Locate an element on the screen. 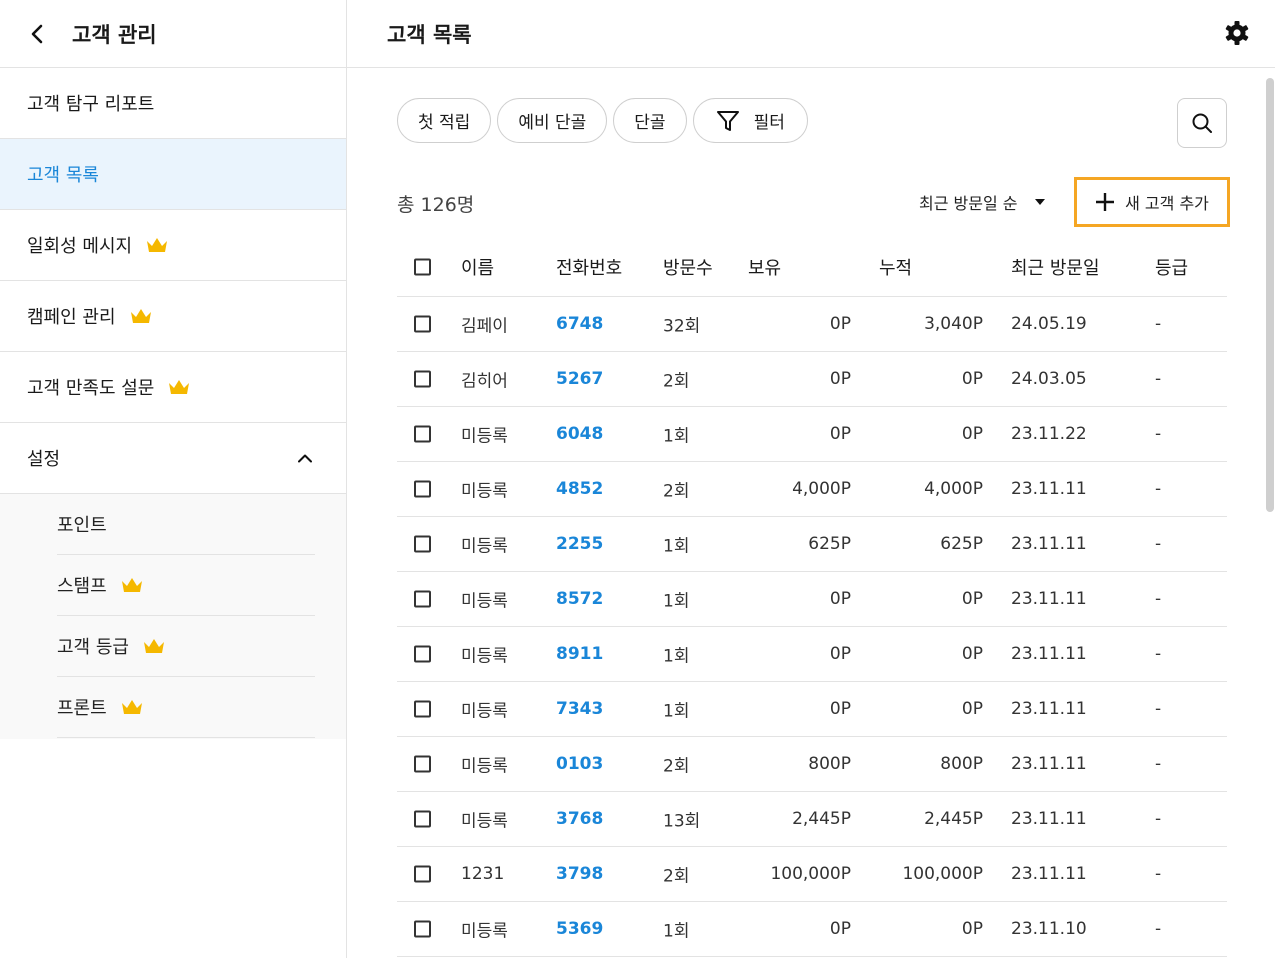 Image resolution: width=1275 pixels, height=958 pixels. header-accum: 누적 is located at coordinates (895, 267).